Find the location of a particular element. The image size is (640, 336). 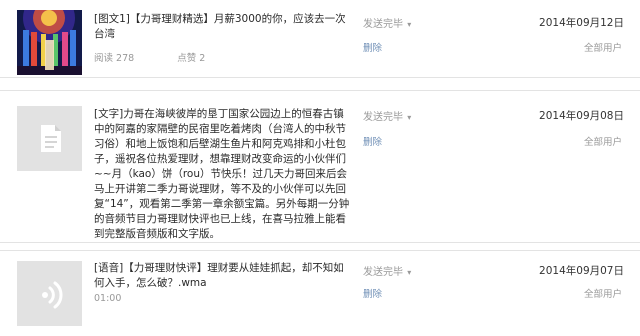

article-thumbnail is located at coordinates (49, 42).